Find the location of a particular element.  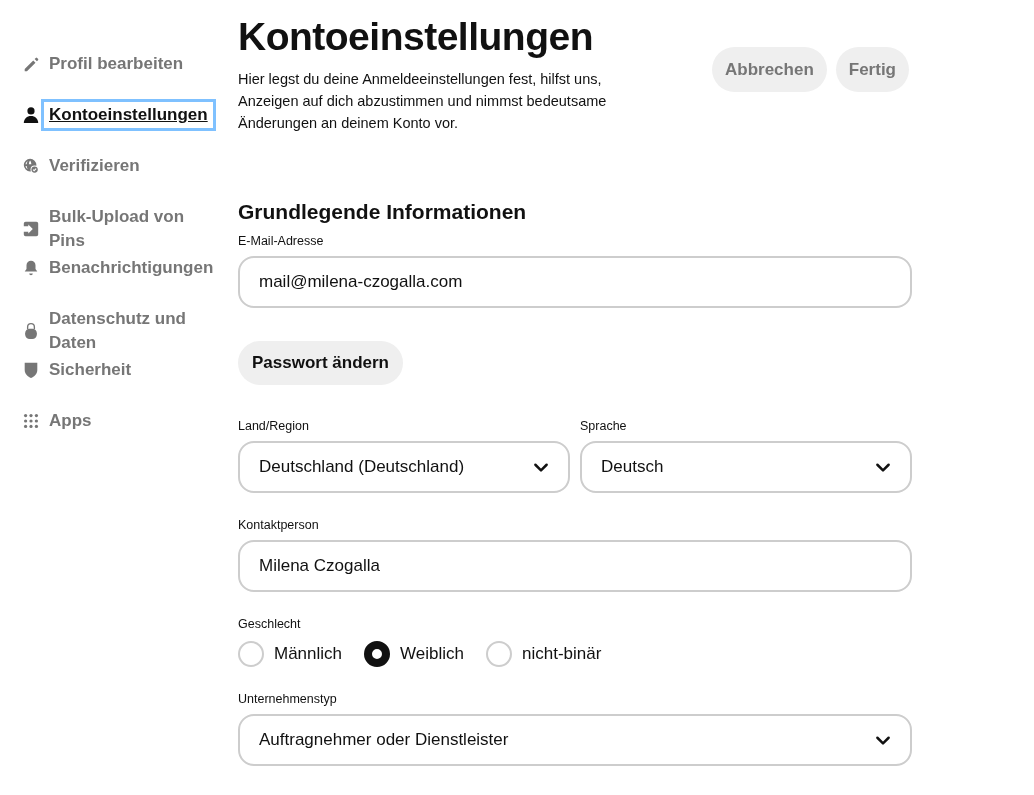

sidebar-item: Sicherheit is located at coordinates (90, 370).